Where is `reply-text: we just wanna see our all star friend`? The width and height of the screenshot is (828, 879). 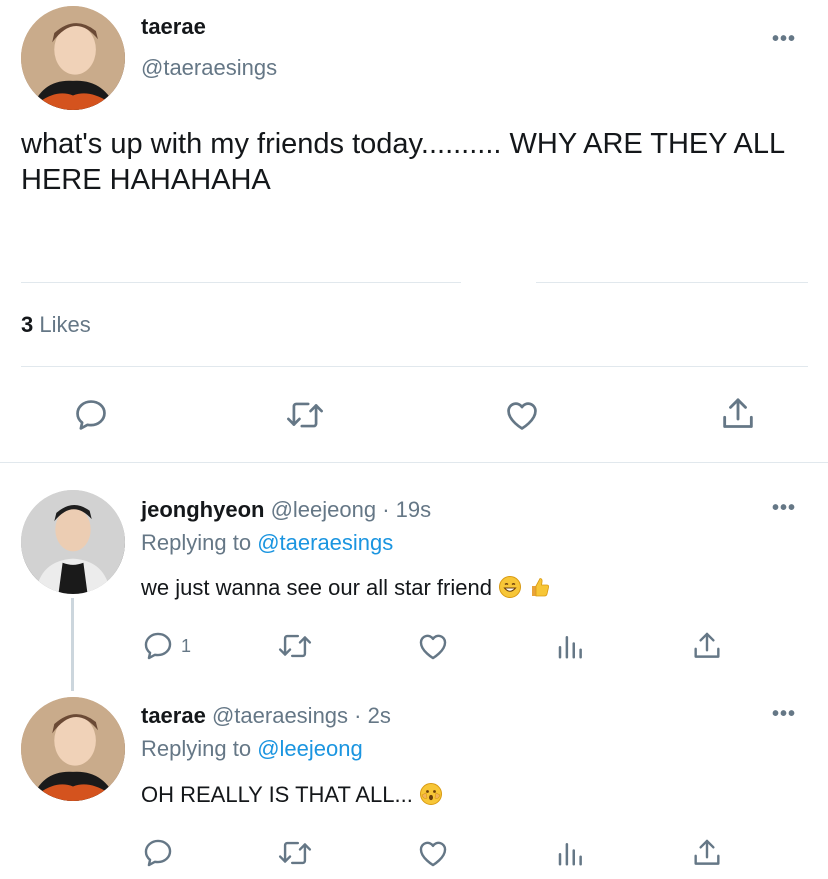 reply-text: we just wanna see our all star friend is located at coordinates (346, 588).